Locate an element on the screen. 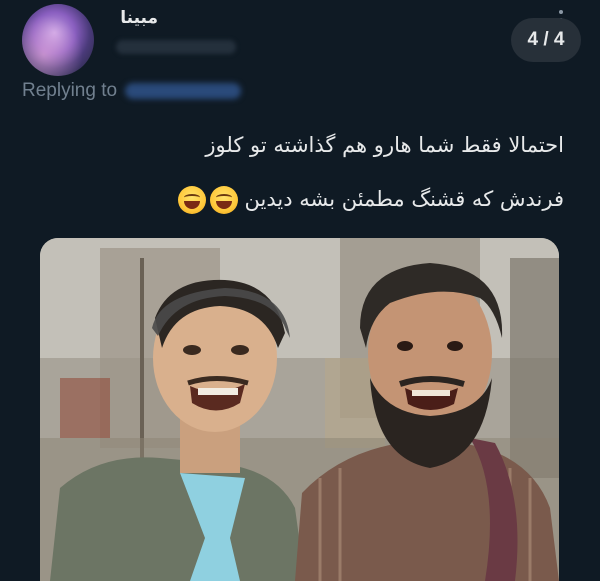  media-counter: 4 / 4 is located at coordinates (546, 40).